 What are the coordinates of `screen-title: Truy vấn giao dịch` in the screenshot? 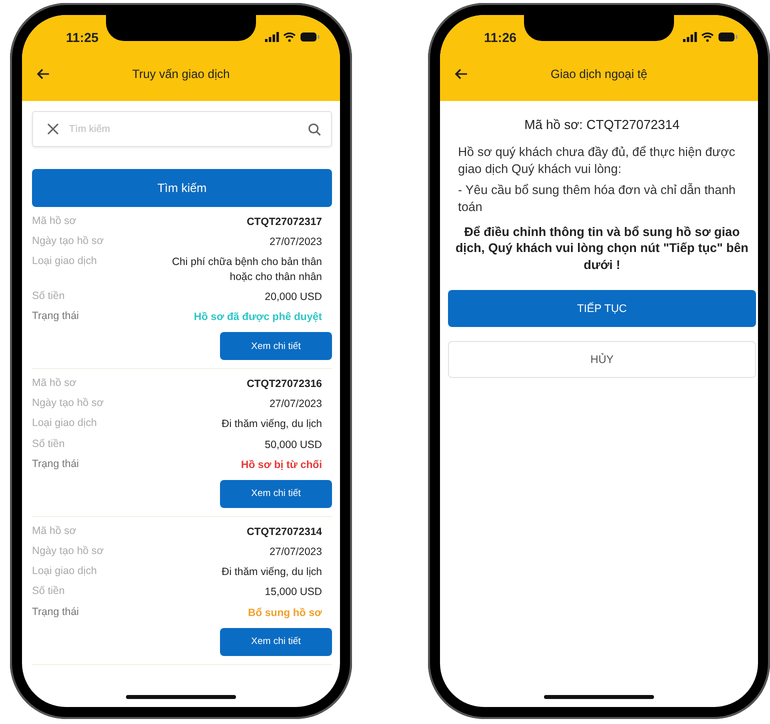 It's located at (181, 74).